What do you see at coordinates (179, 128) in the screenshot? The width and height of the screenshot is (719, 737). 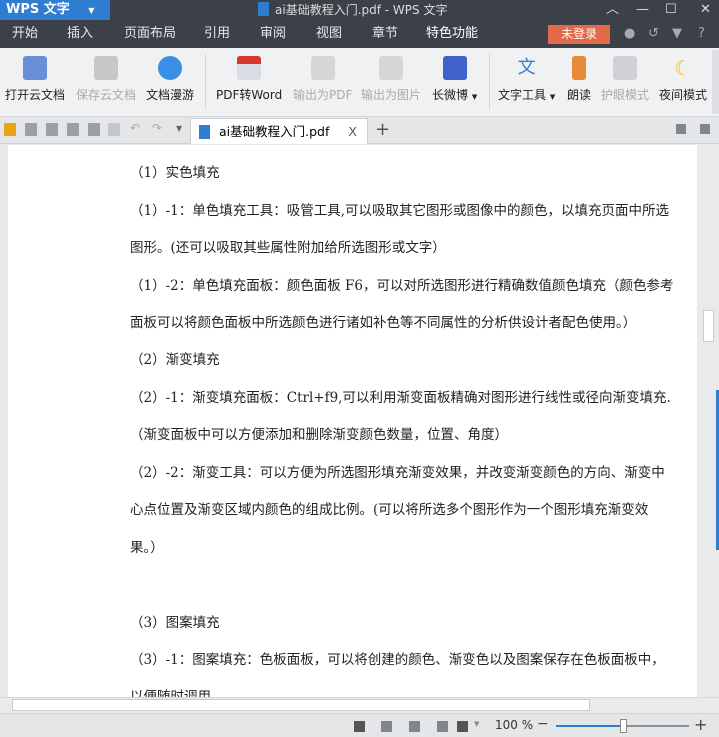 I see `customize-dropdown-icon: ▼` at bounding box center [179, 128].